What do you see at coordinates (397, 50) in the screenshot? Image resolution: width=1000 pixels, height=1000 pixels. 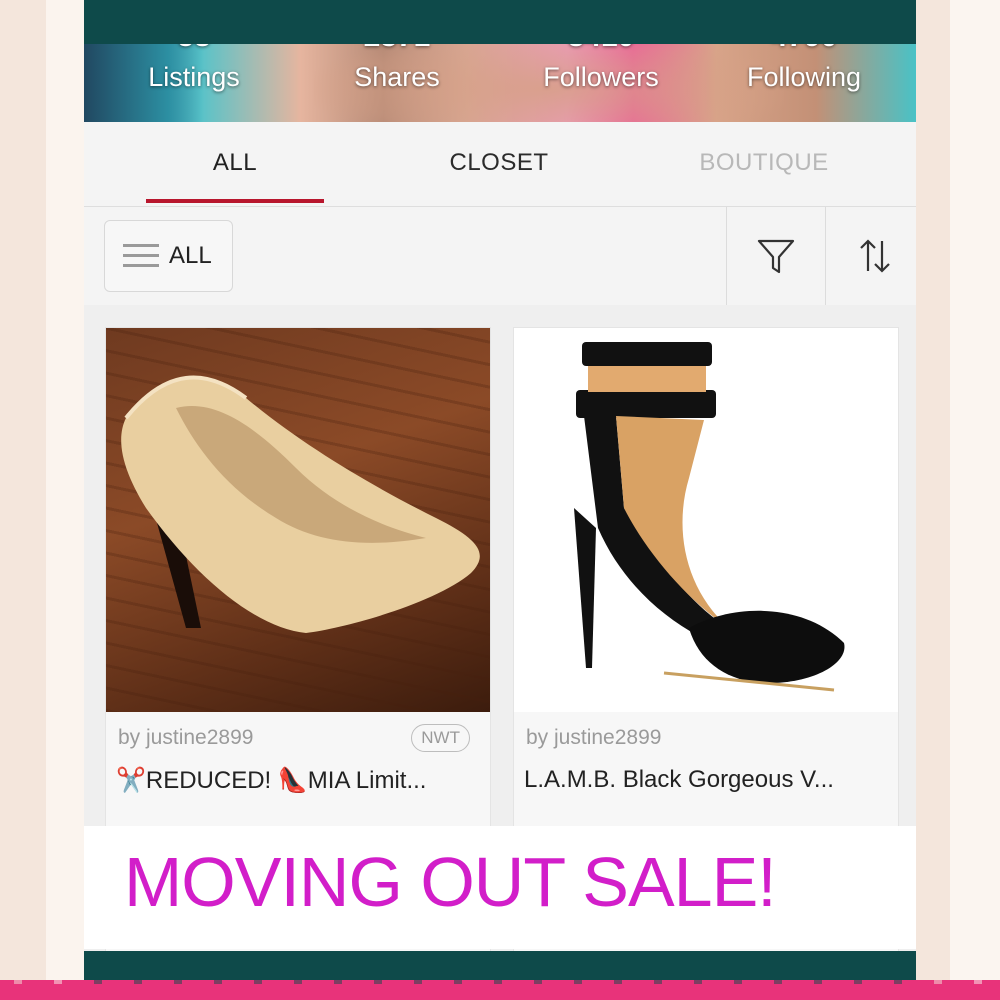 I see `stat-number: 2371` at bounding box center [397, 50].